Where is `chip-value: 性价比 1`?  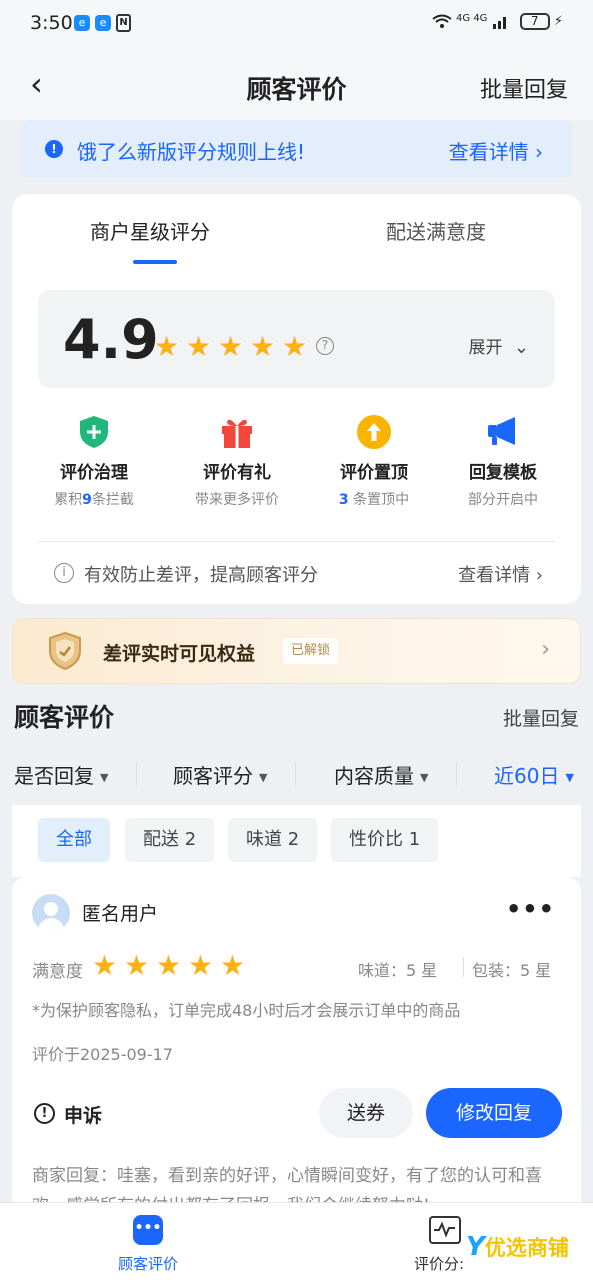 chip-value: 性价比 1 is located at coordinates (385, 840).